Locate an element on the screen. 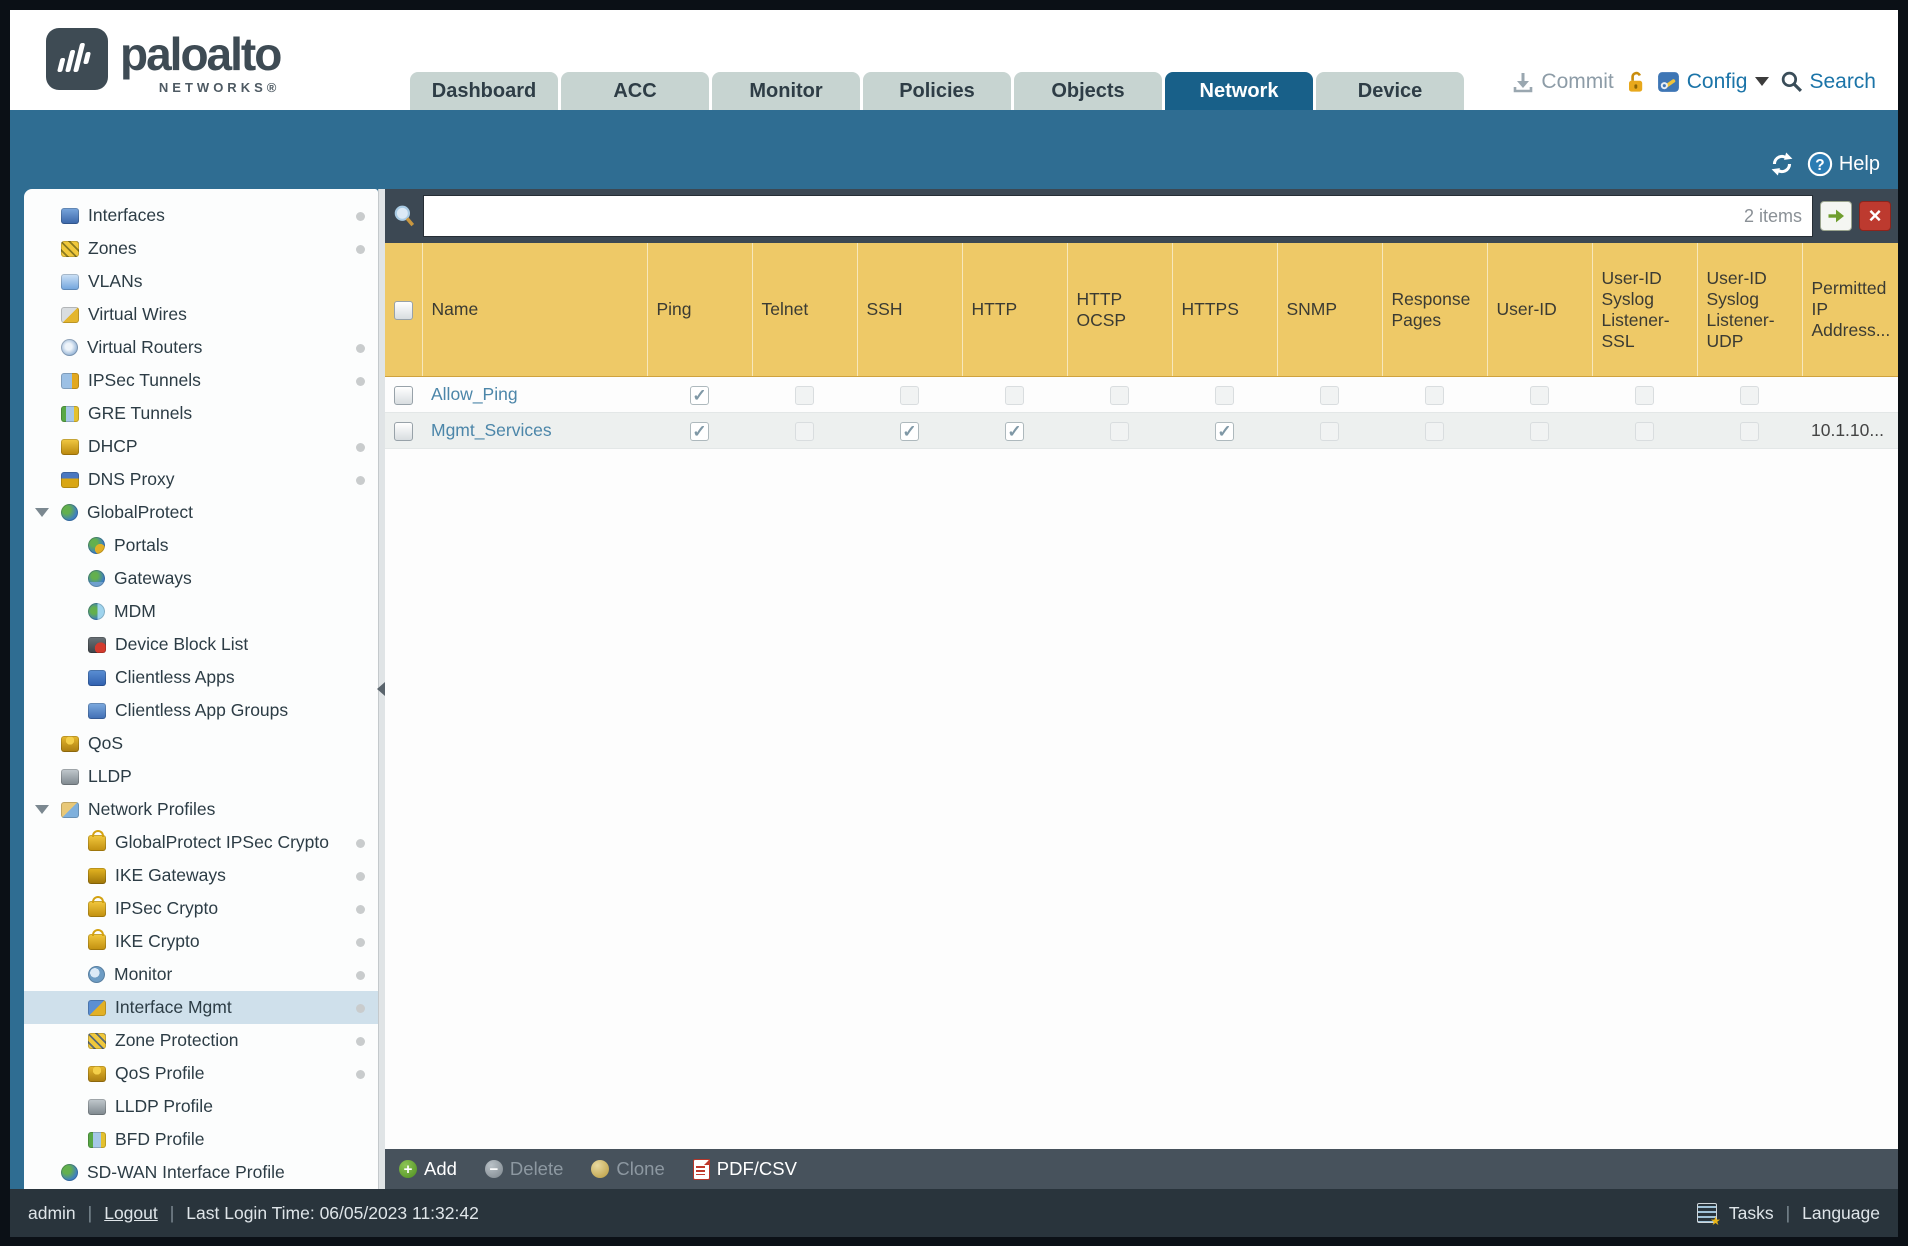  sidebar-item-mdm: MDM is located at coordinates (201, 611).